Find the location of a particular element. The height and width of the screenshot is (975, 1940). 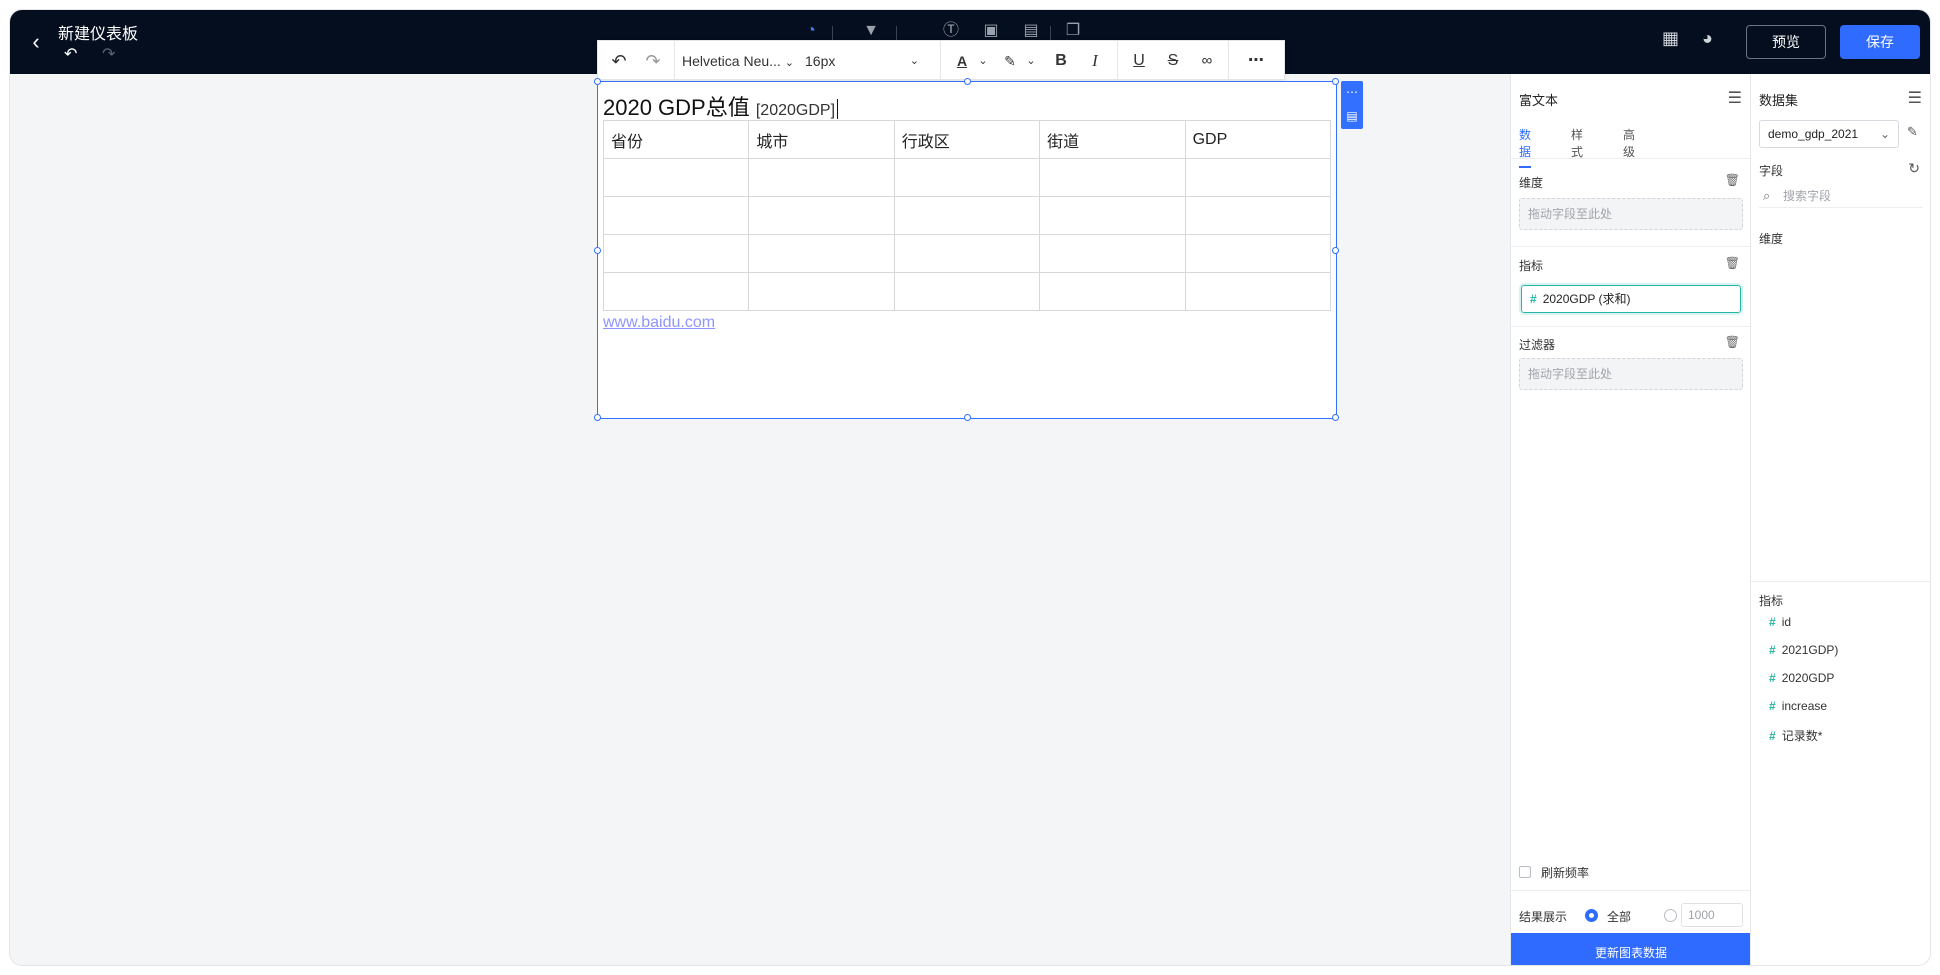

chart-pie-icon: ◔ is located at coordinates (811, 31).